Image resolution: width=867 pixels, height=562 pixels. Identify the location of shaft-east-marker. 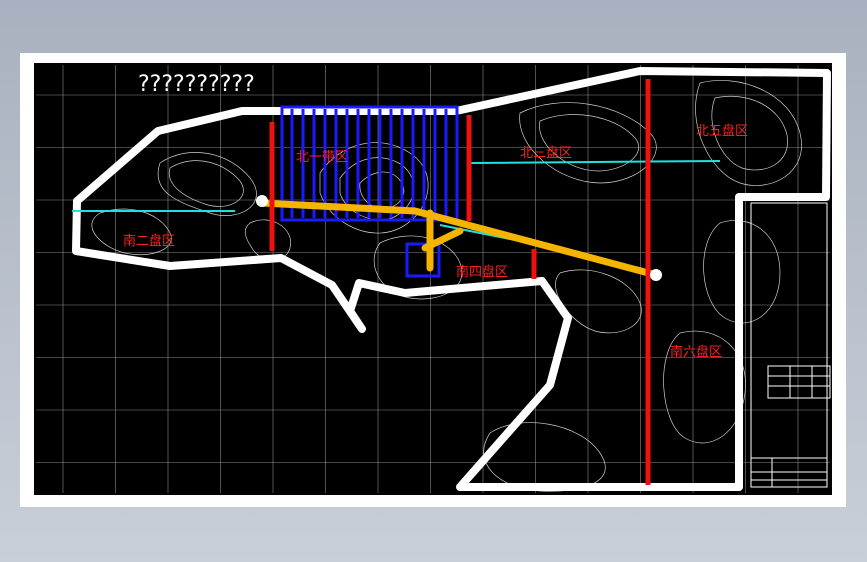
(656, 275).